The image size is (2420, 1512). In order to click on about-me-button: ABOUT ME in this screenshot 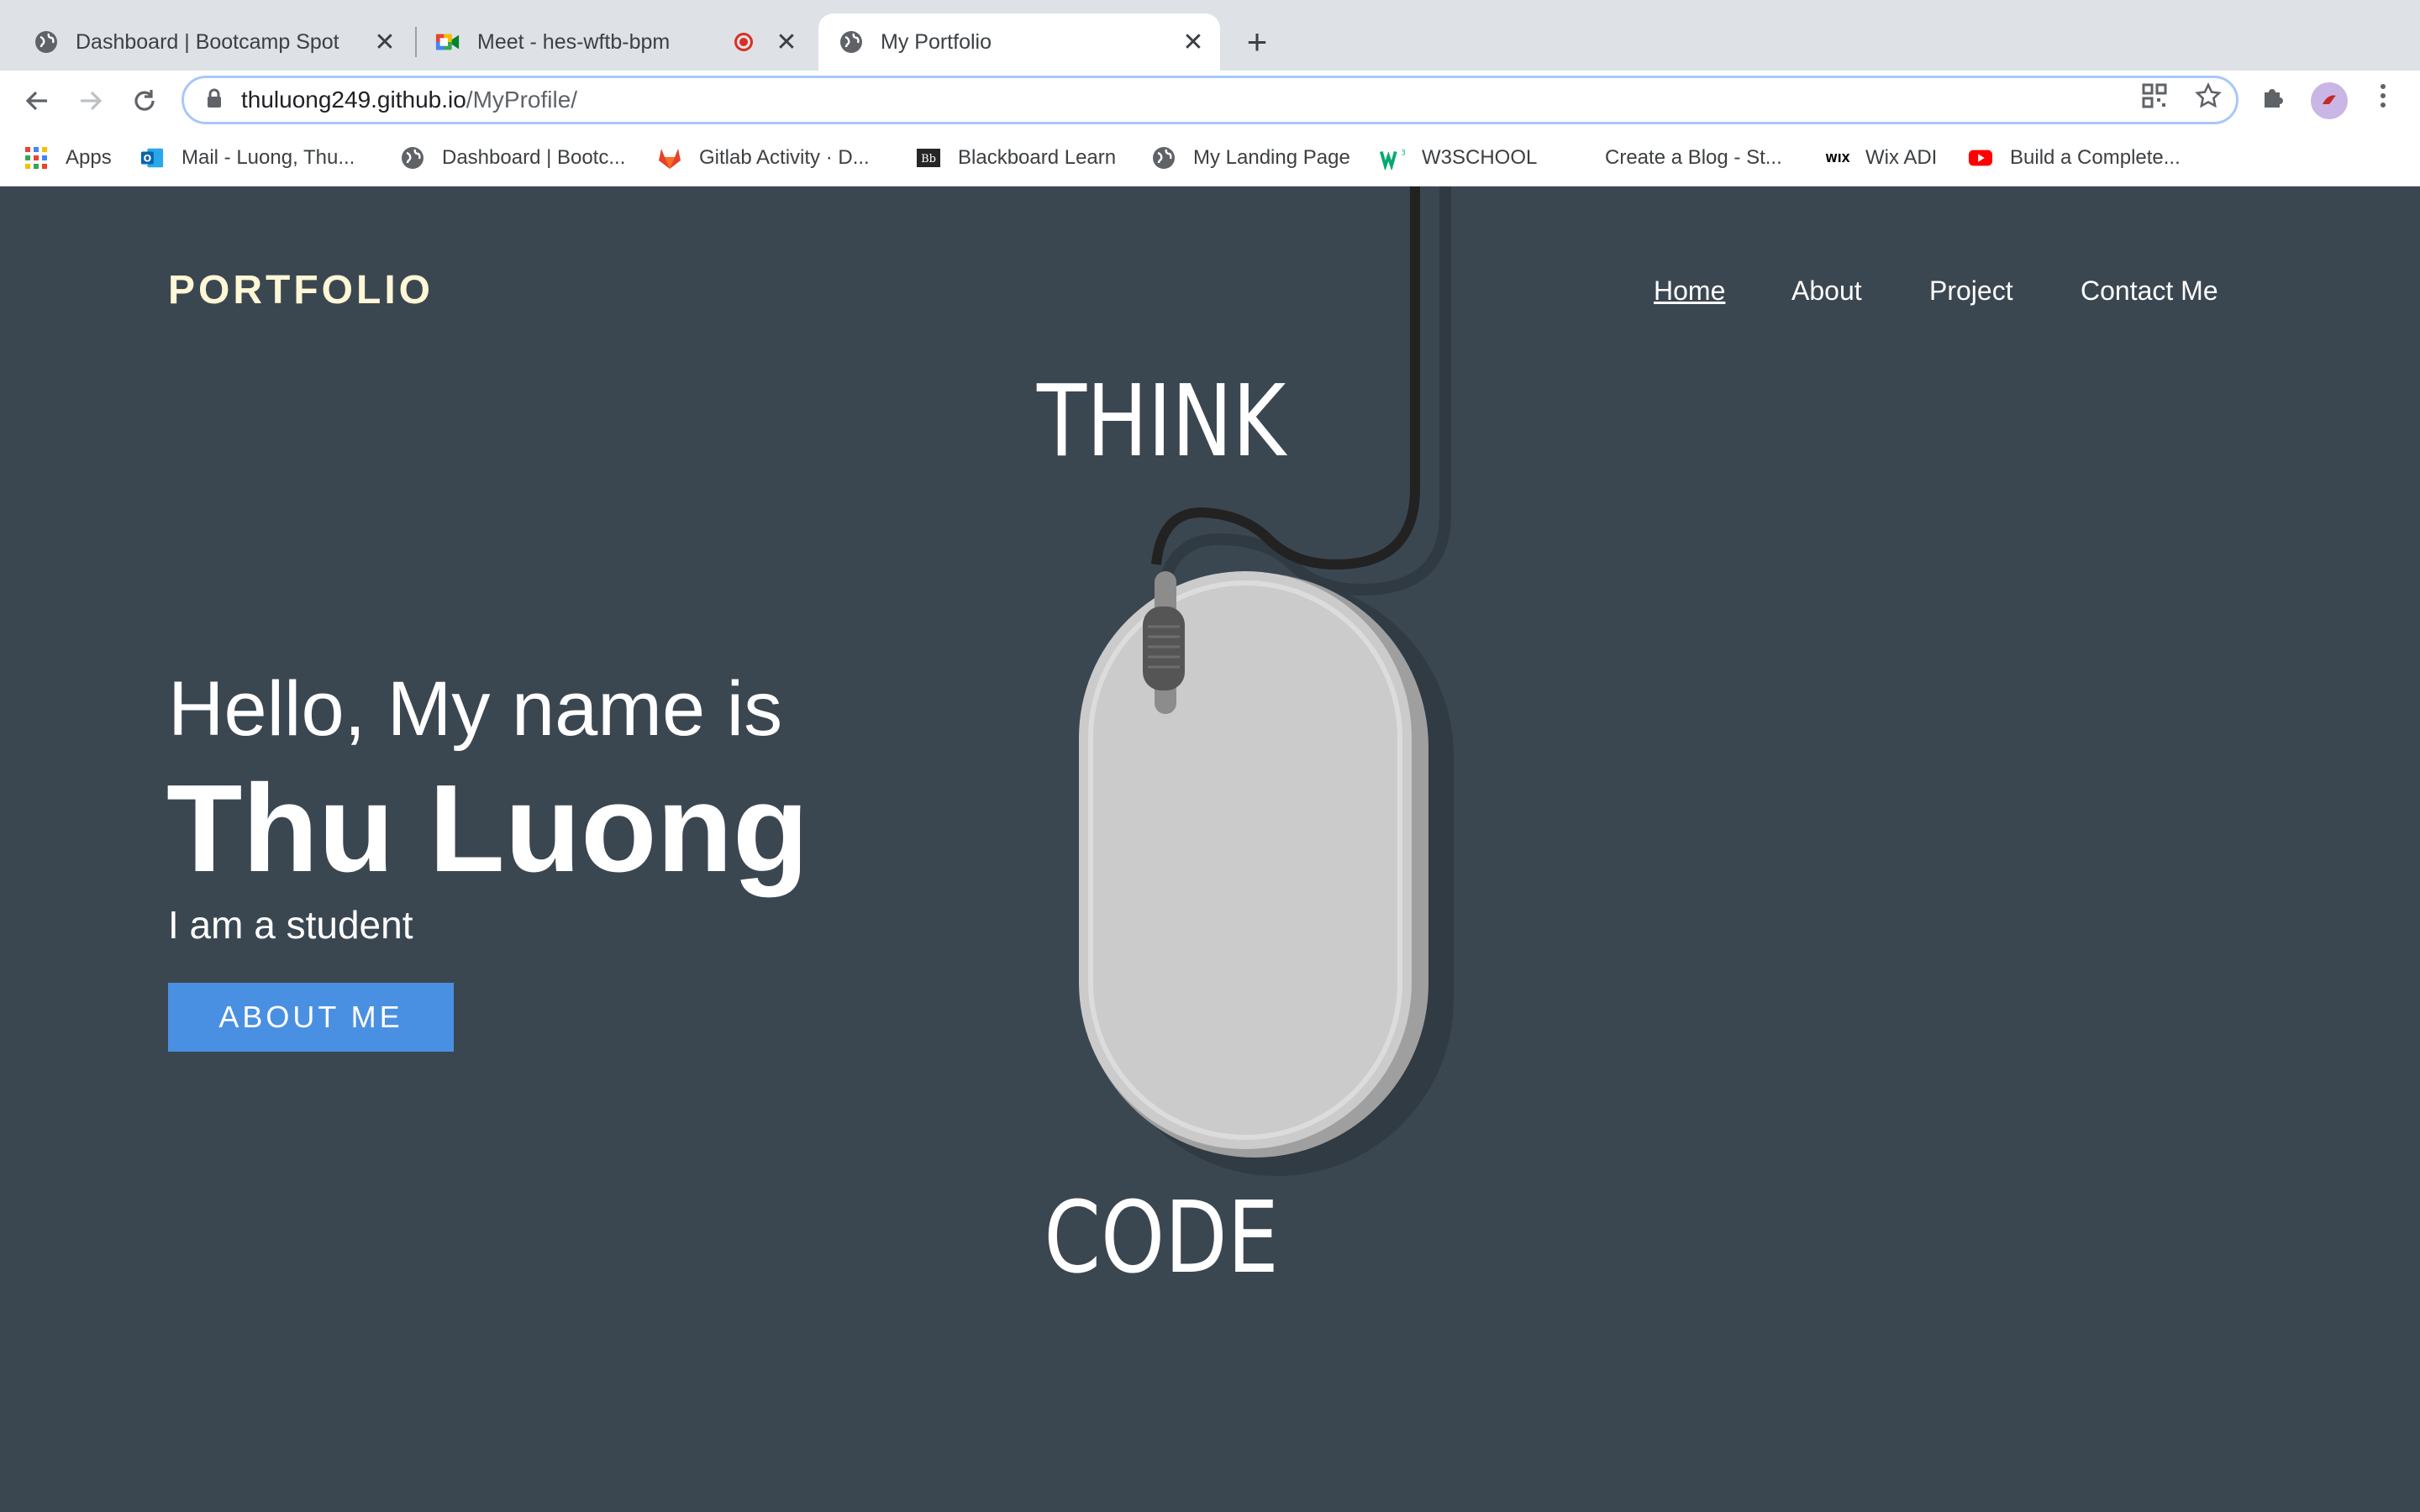, I will do `click(311, 1017)`.